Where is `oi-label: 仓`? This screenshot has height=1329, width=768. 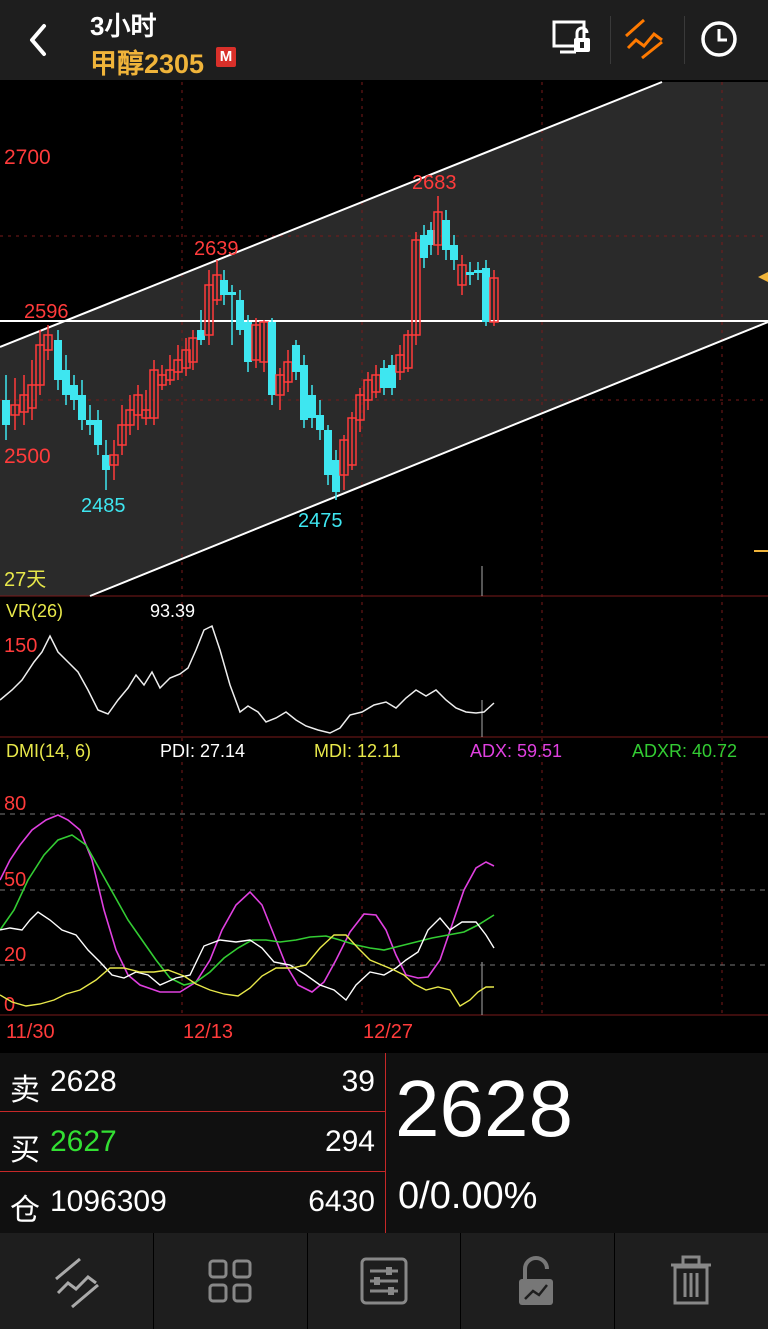 oi-label: 仓 is located at coordinates (25, 1210).